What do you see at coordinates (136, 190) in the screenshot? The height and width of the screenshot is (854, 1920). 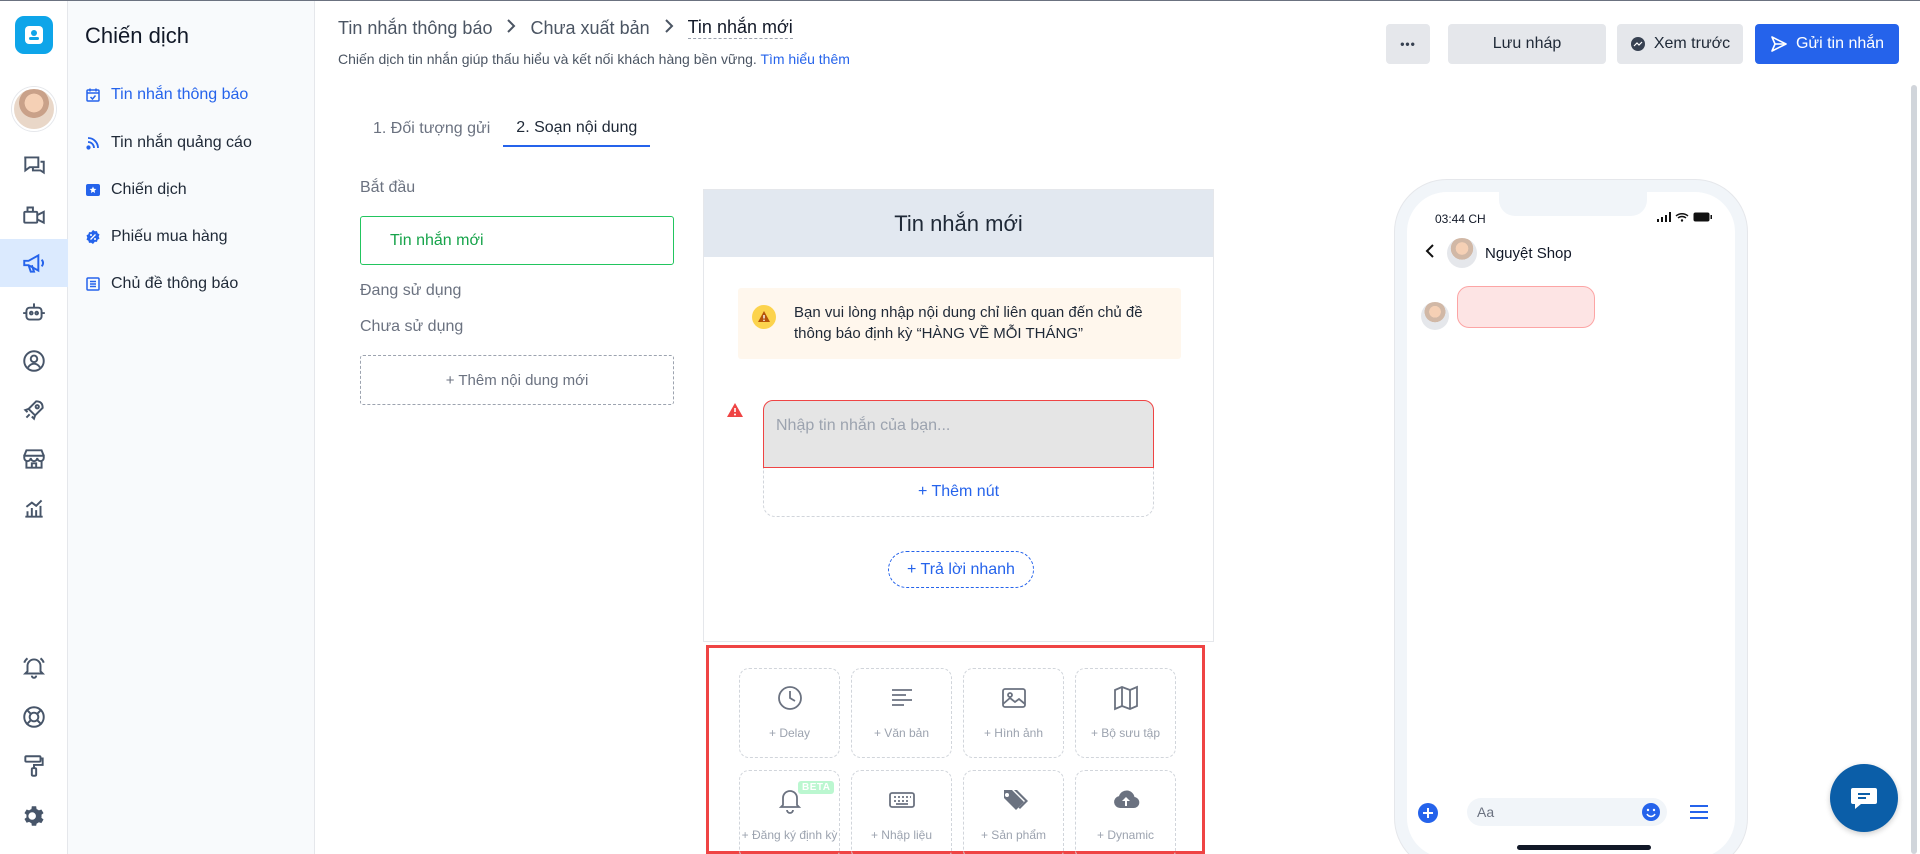 I see `sidebar-item-campaigns: Chiến dịch` at bounding box center [136, 190].